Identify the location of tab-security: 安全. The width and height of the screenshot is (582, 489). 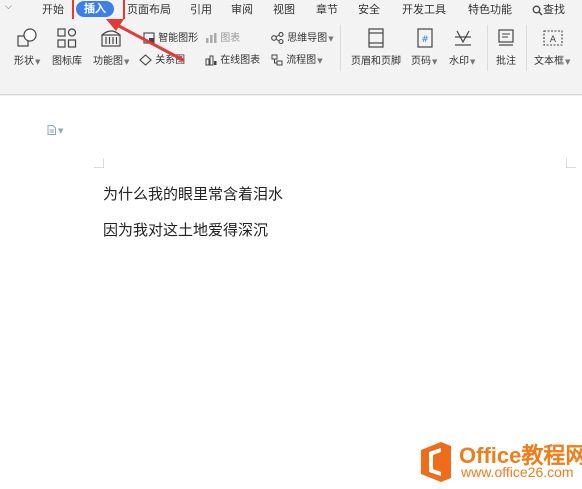
(369, 9).